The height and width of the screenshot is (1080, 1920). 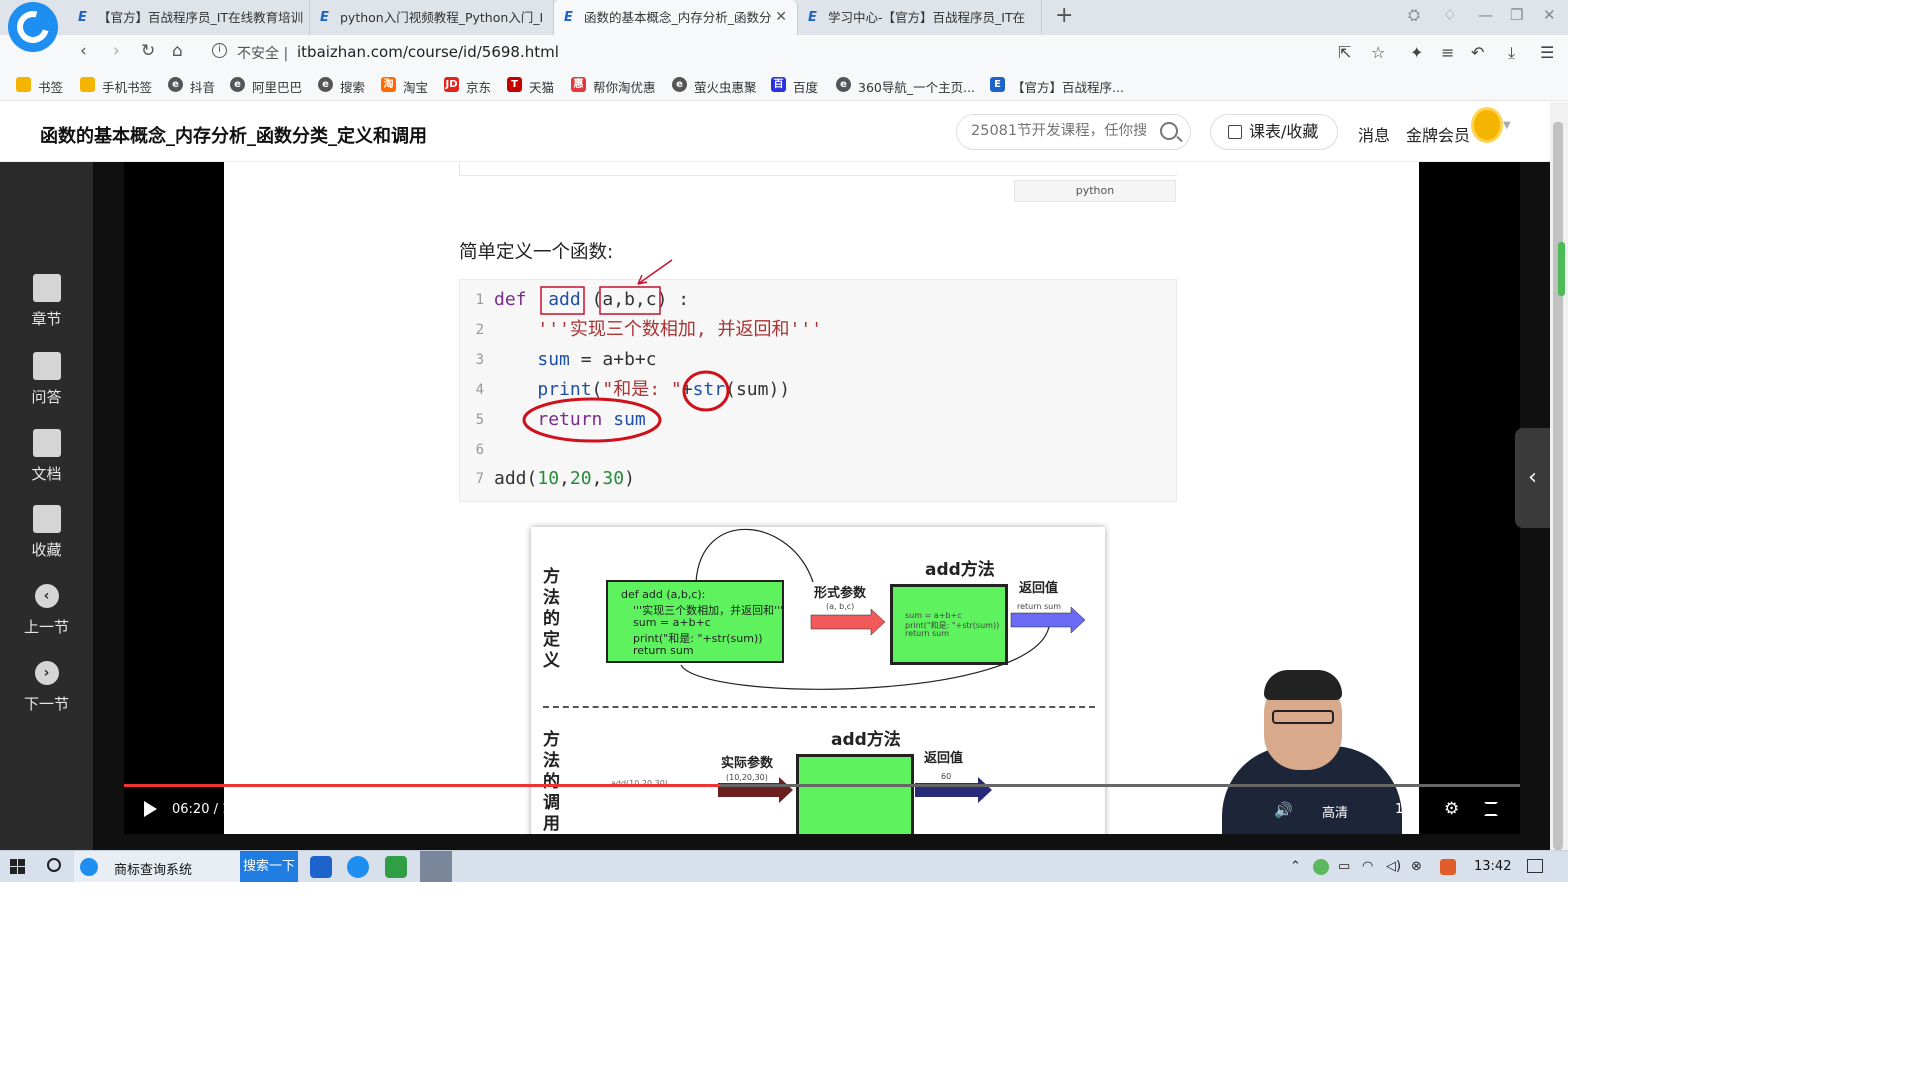 I want to click on browser-tab-3-active: E 函数的基本概念_内存分析_函数分 ✕, so click(x=676, y=17).